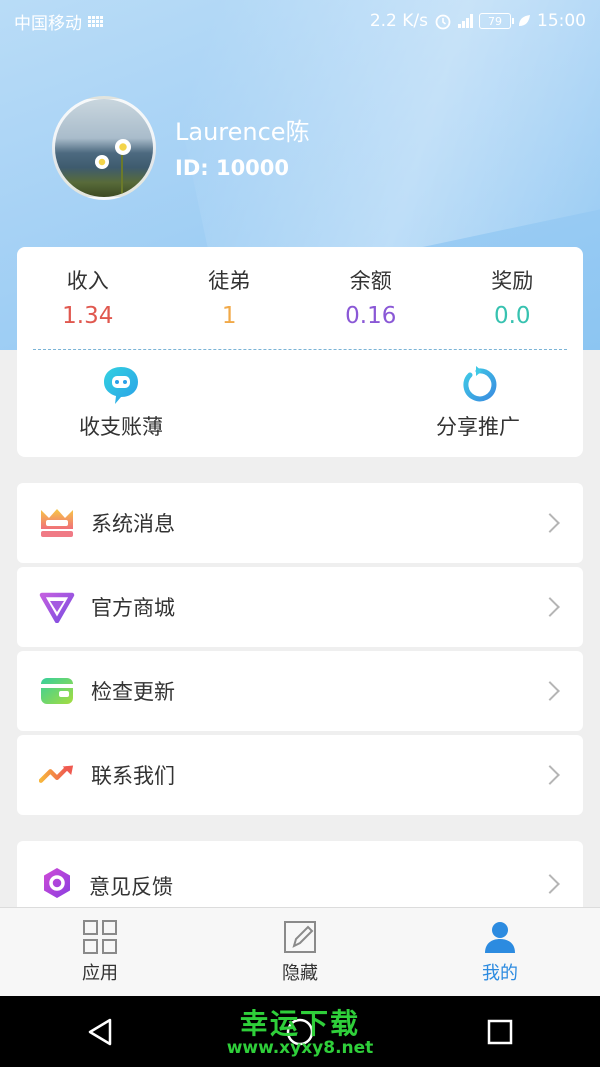 The width and height of the screenshot is (600, 1067). Describe the element at coordinates (500, 1032) in the screenshot. I see `recents-icon` at that location.